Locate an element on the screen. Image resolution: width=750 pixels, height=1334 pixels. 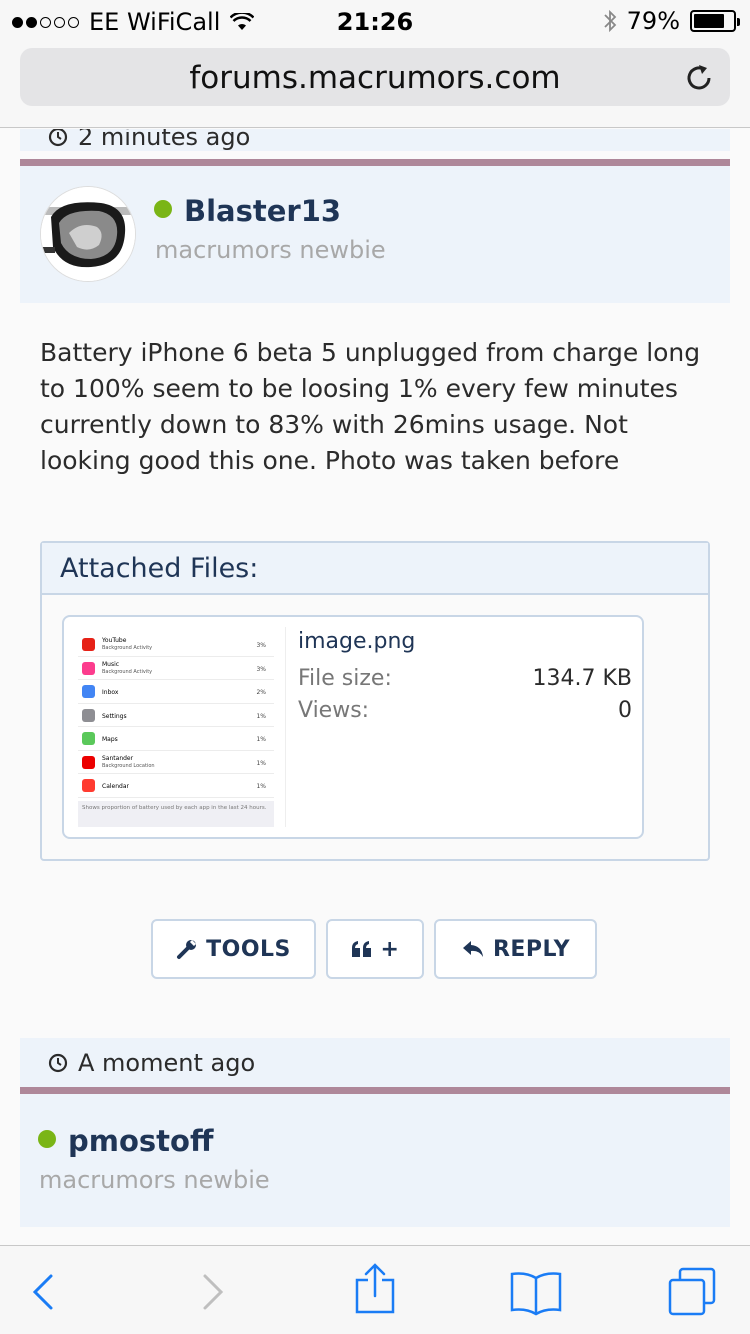
url-text: forums.macrumors.com is located at coordinates (375, 78).